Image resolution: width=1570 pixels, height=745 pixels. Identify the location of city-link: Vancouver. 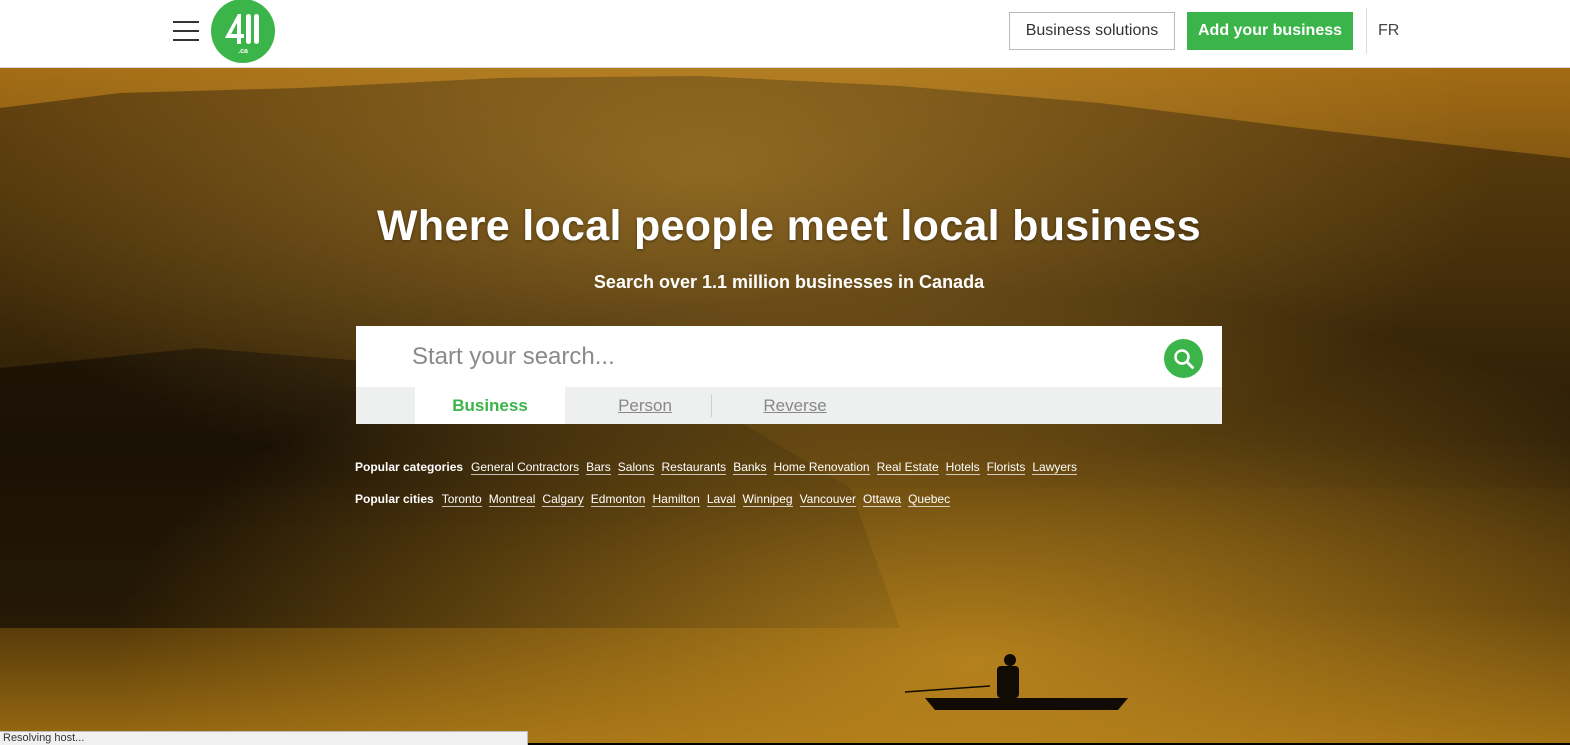
(828, 499).